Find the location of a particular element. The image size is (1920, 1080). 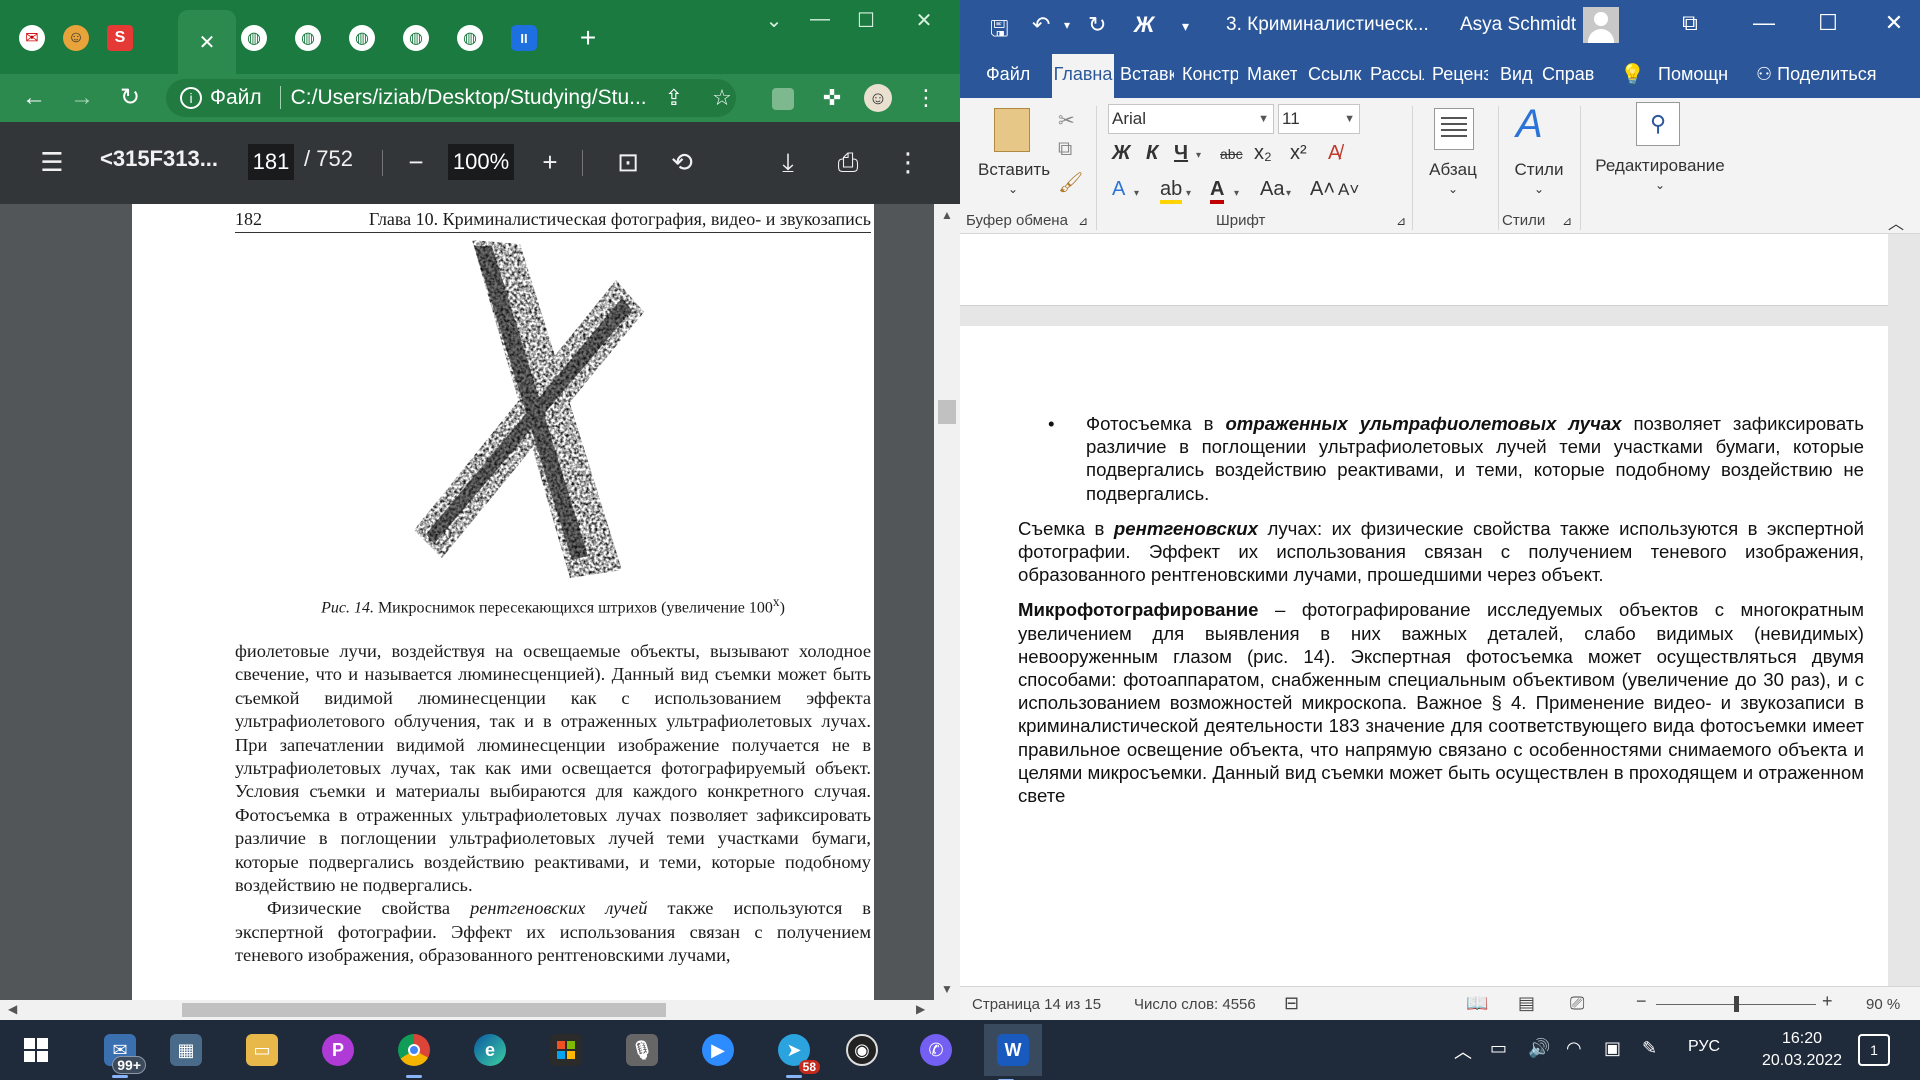

tab-globe-1: ◍ is located at coordinates (254, 38).